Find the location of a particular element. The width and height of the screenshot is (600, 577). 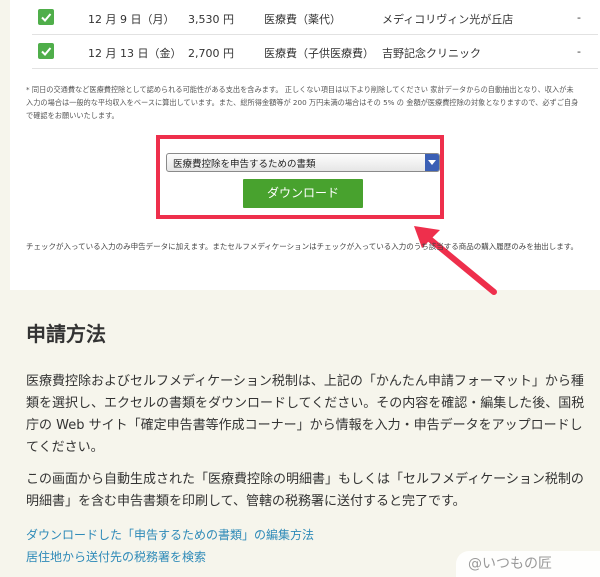

page-margin is located at coordinates (5, 288).